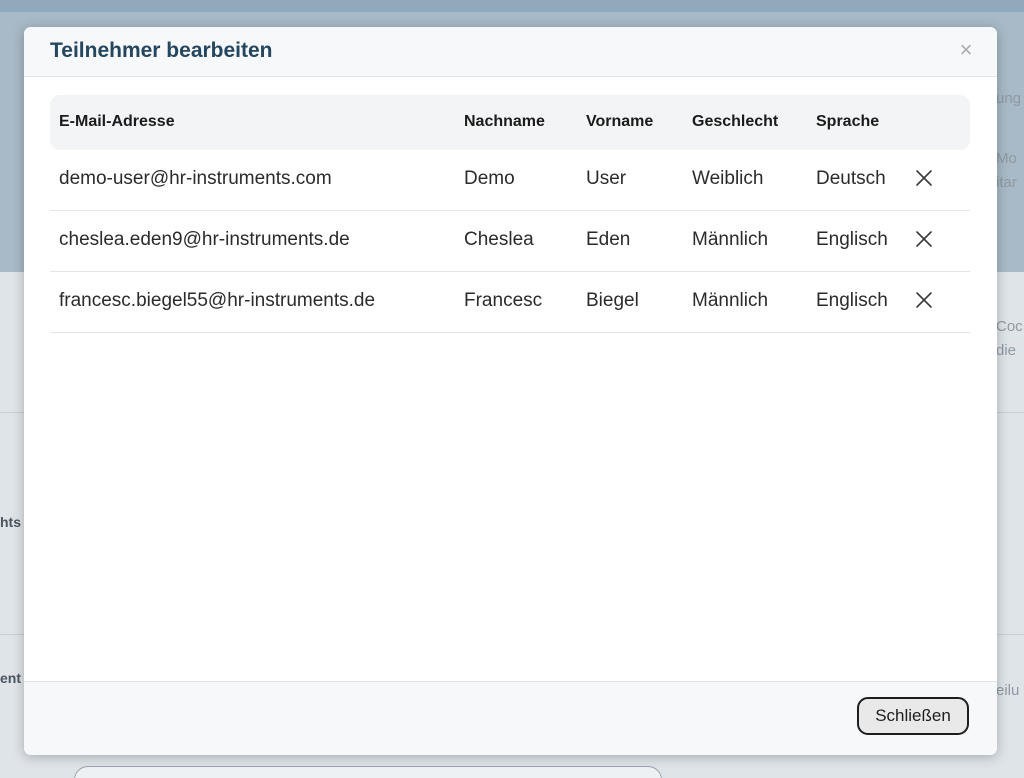 The width and height of the screenshot is (1024, 778). What do you see at coordinates (1006, 182) in the screenshot?
I see `background-text-fragment: itar` at bounding box center [1006, 182].